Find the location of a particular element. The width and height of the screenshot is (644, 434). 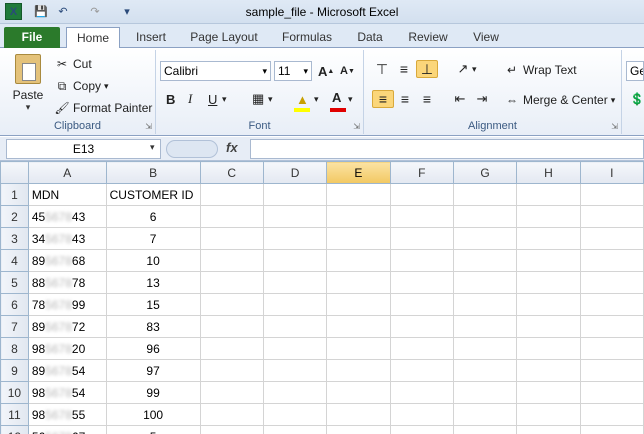

row-header: 12 is located at coordinates (14, 429).